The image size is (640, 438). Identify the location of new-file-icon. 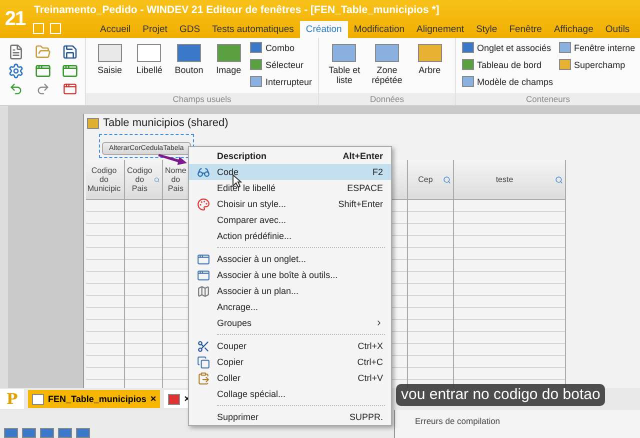
(16, 52).